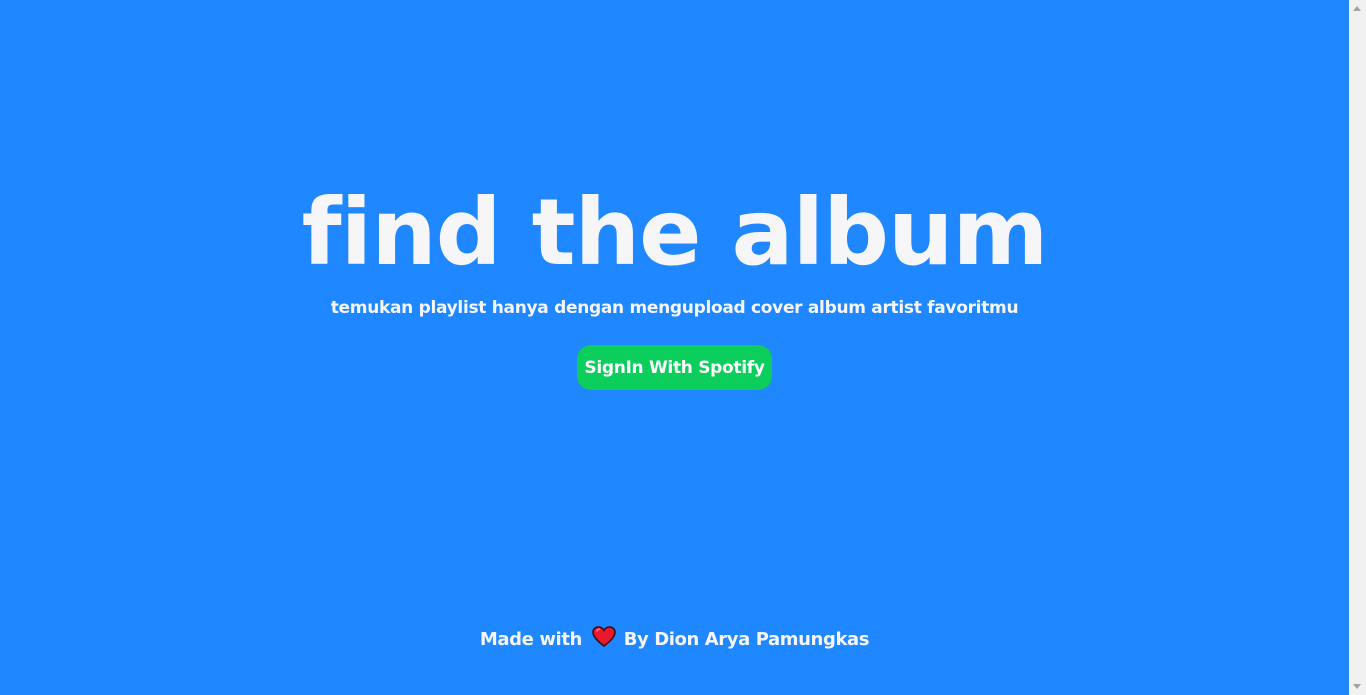 The height and width of the screenshot is (695, 1366). I want to click on footer-author: By Dion Arya Pamungkas, so click(746, 639).